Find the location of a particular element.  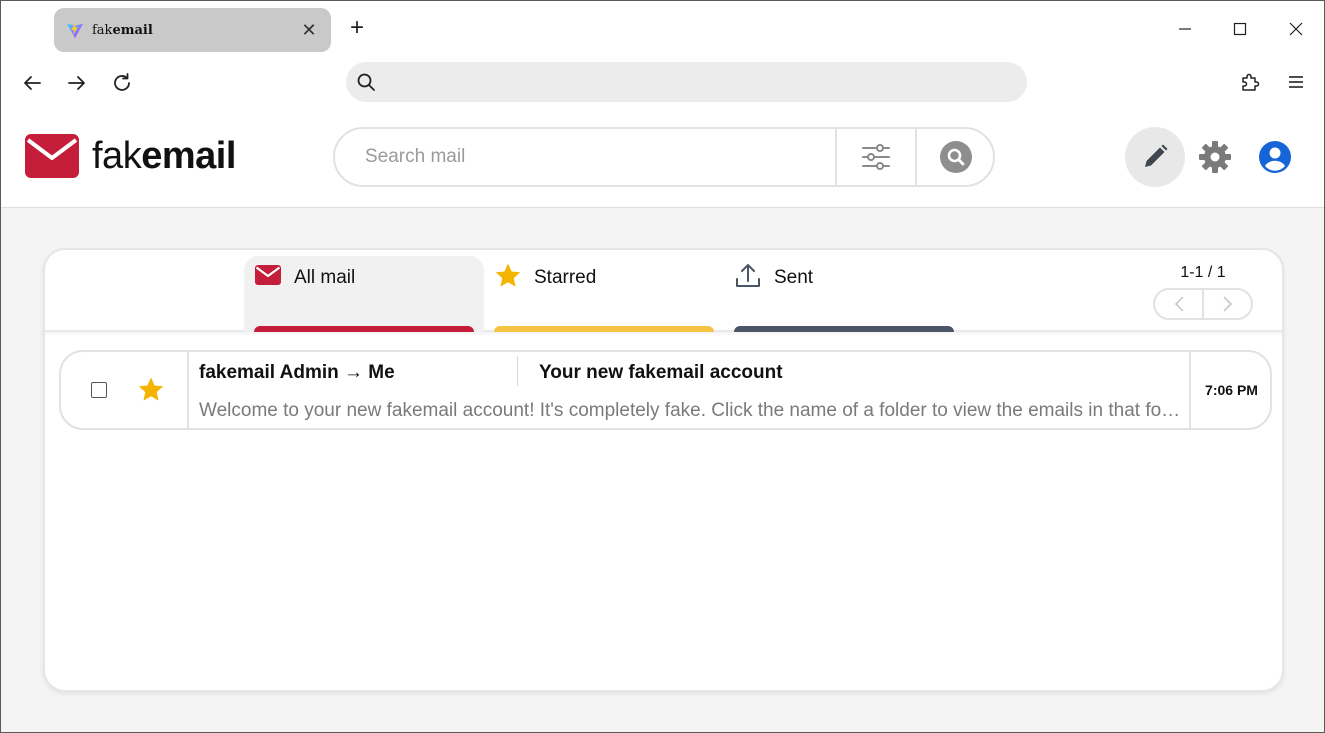

app-header: fakemail is located at coordinates (662, 158).